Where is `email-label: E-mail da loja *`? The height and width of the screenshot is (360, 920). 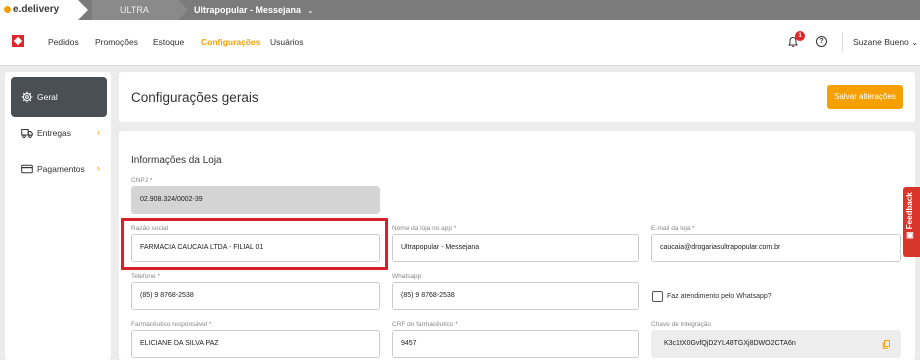 email-label: E-mail da loja * is located at coordinates (673, 228).